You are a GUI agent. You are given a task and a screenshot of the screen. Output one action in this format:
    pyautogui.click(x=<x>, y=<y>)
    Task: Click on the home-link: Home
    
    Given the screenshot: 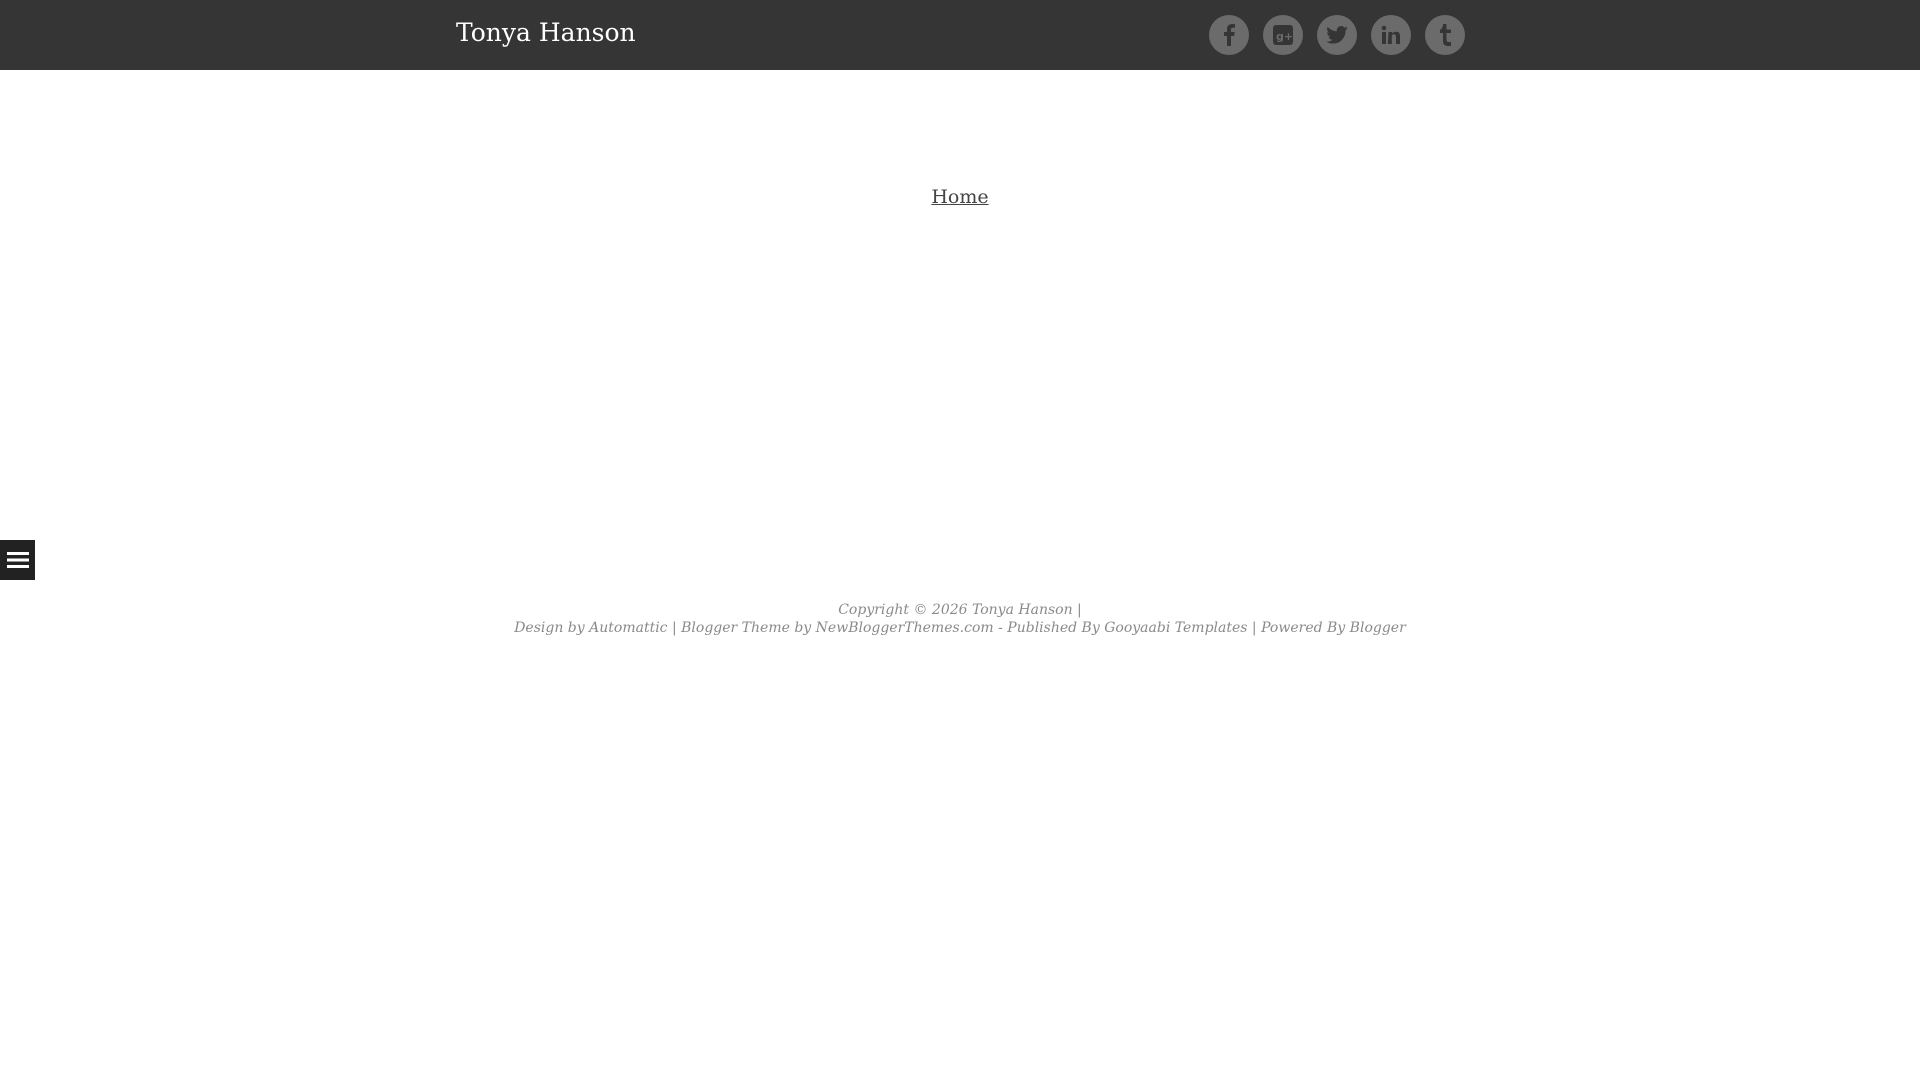 What is the action you would take?
    pyautogui.click(x=959, y=197)
    